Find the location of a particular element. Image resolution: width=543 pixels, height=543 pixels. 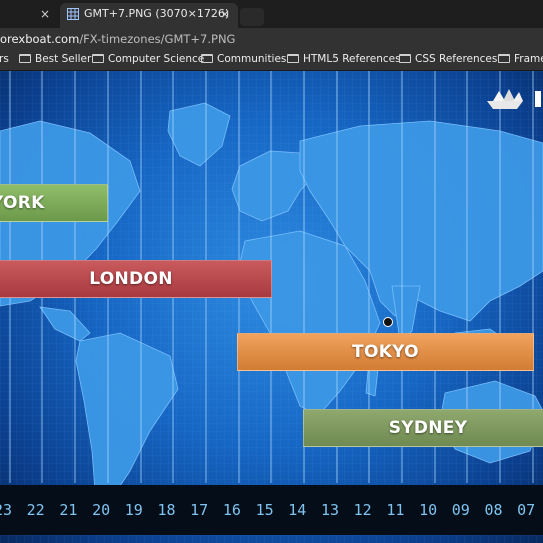

bookmark-folder: HTML5 References is located at coordinates (344, 60).